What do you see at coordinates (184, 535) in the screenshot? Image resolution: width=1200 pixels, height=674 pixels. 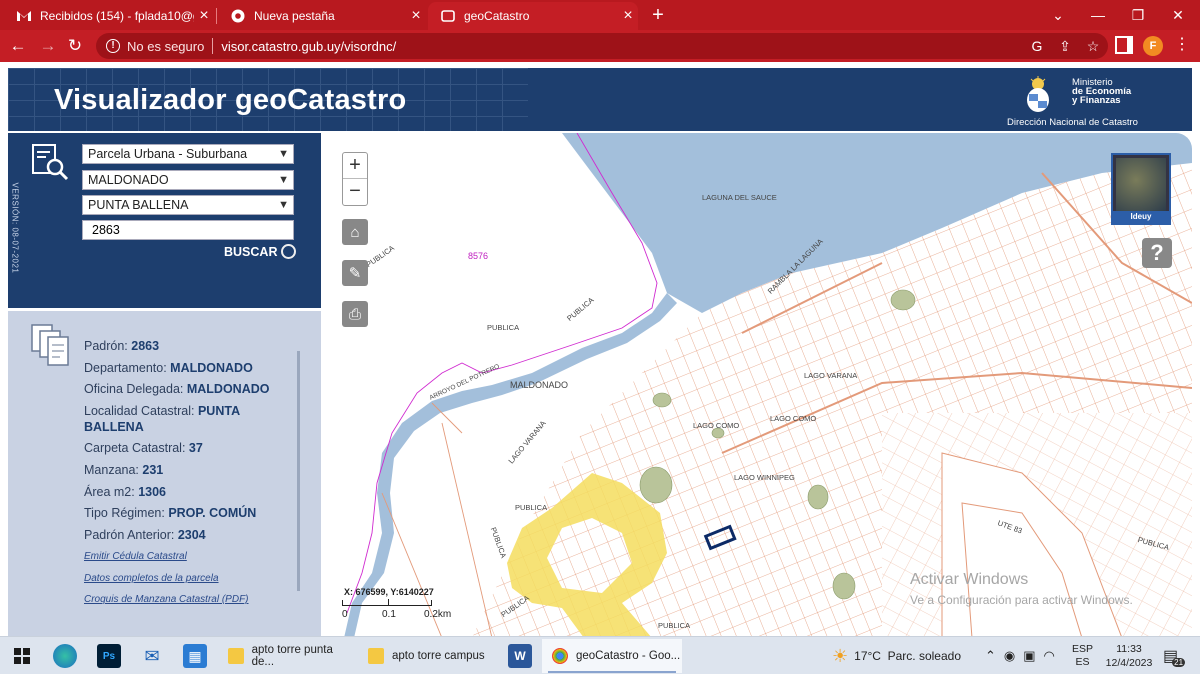 I see `padron-anterior-row: Padrón Anterior: 2304` at bounding box center [184, 535].